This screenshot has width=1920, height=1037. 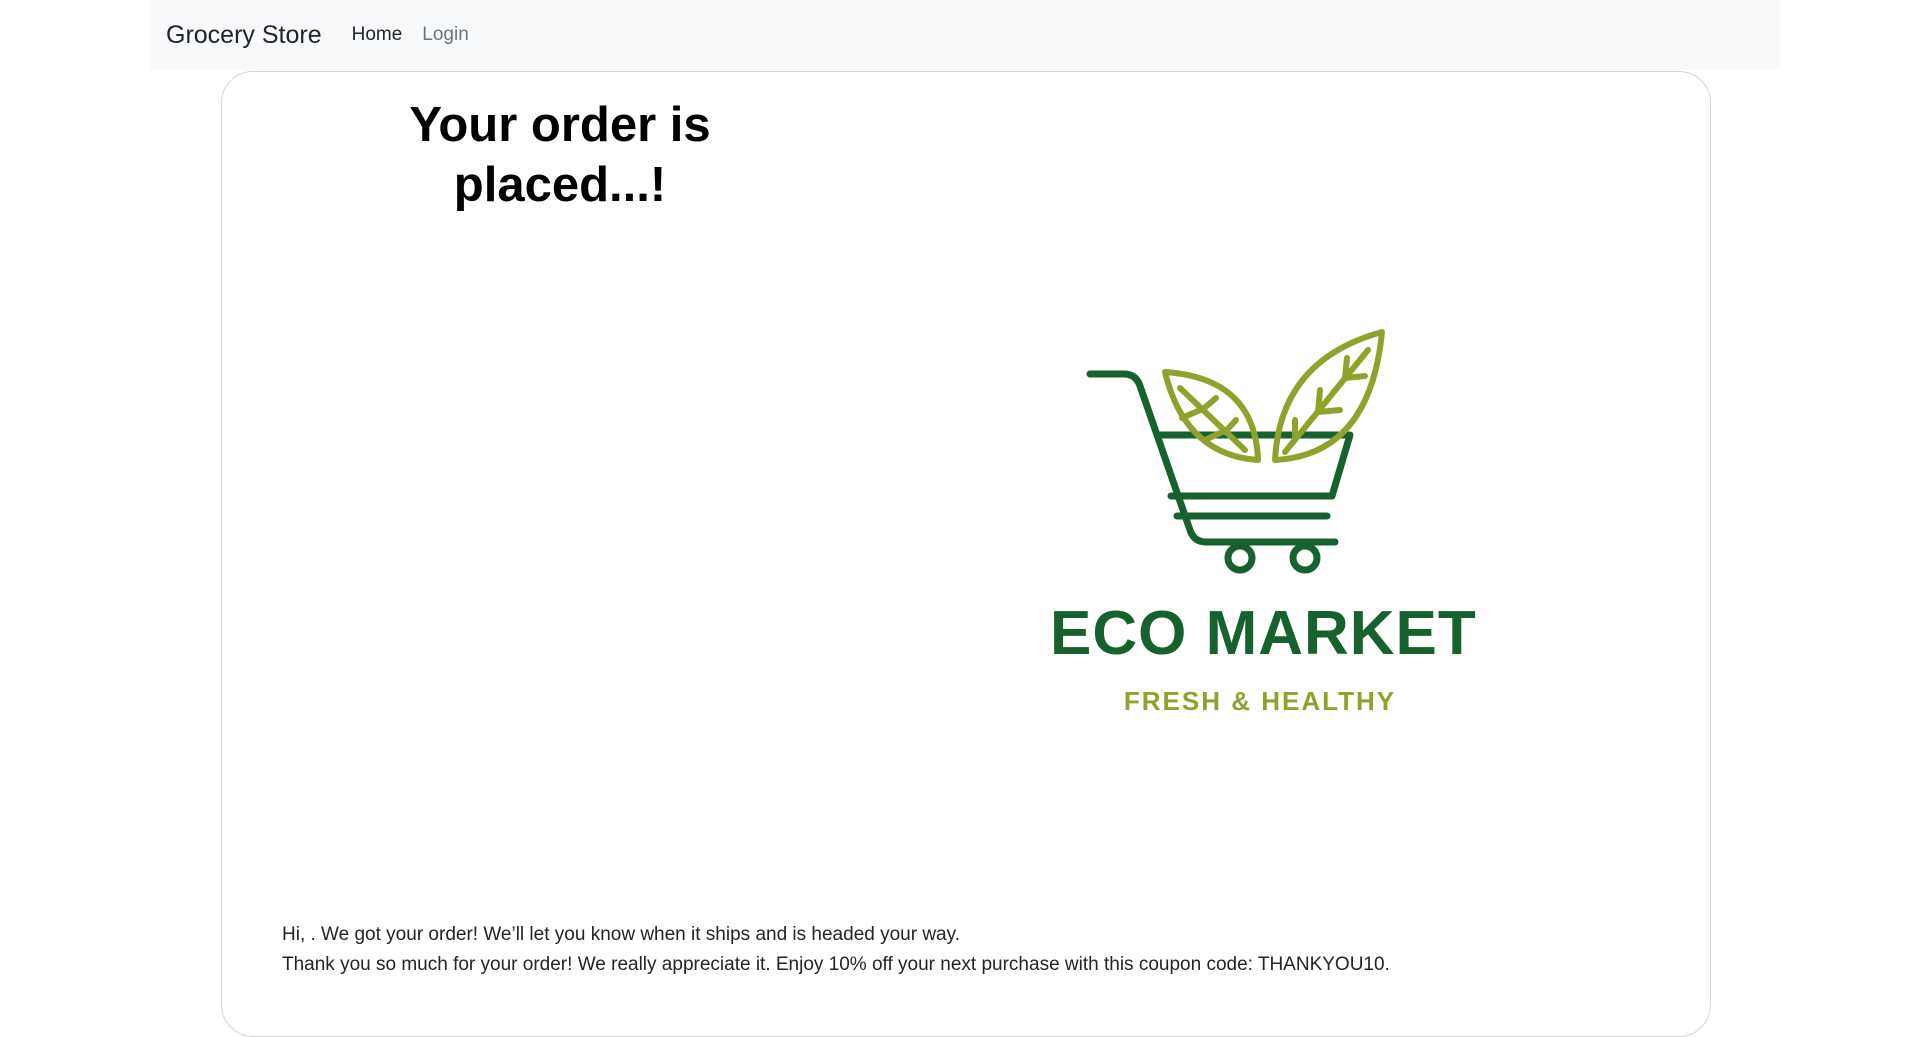 I want to click on shopping-cart-leaves-icon, so click(x=1235, y=451).